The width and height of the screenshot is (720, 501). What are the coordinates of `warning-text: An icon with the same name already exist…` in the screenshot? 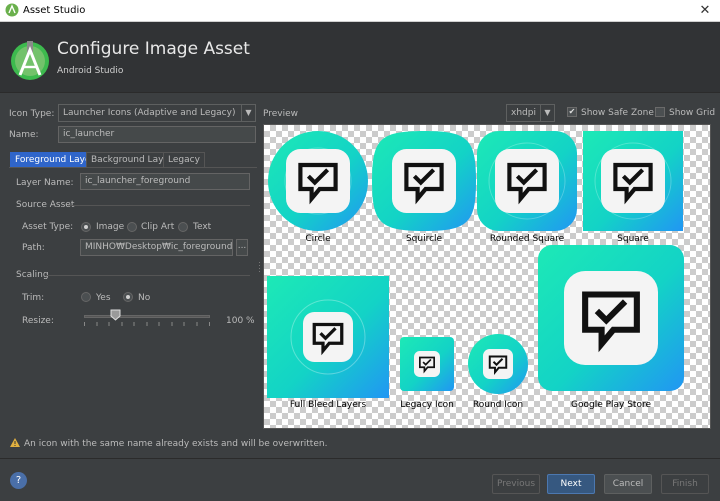 It's located at (176, 444).